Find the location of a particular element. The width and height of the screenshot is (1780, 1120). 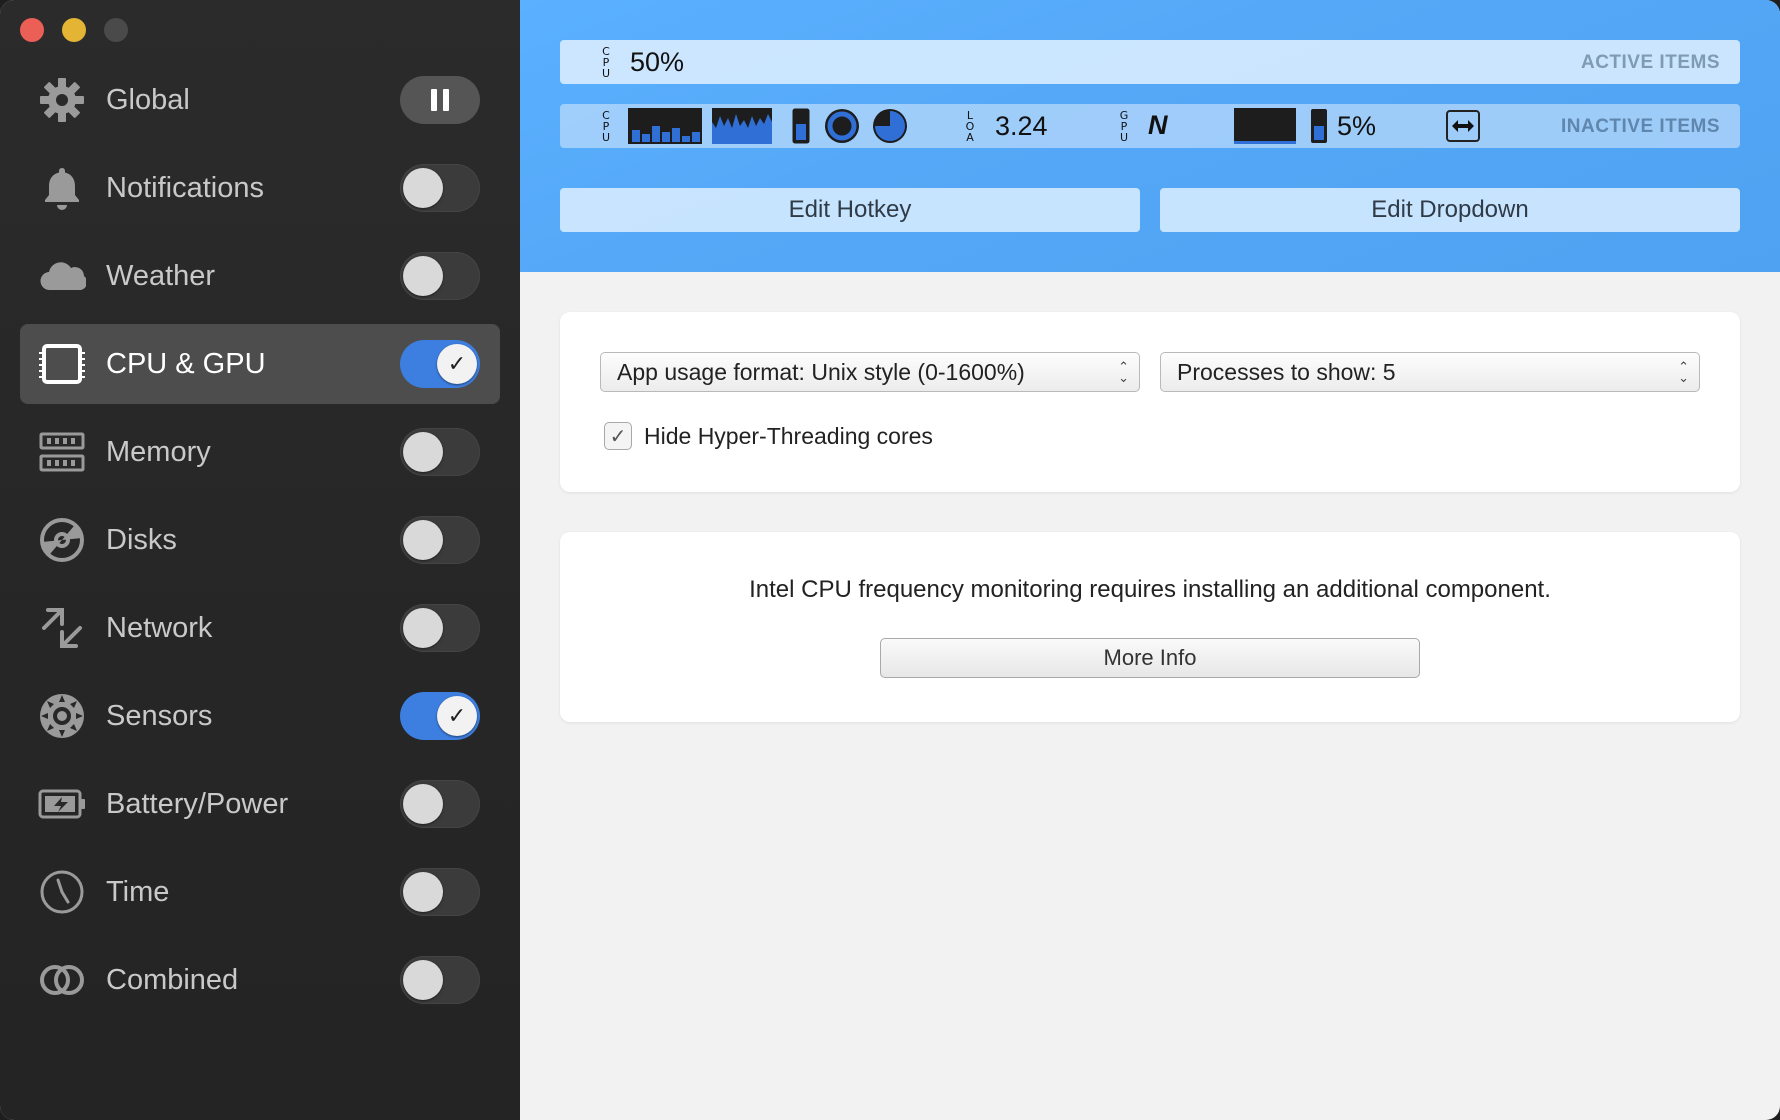

sidebar-item-label: Memory is located at coordinates (158, 452).